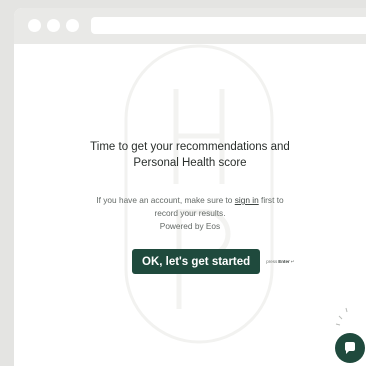  What do you see at coordinates (190, 226) in the screenshot?
I see `powered-by: Powered by Eos` at bounding box center [190, 226].